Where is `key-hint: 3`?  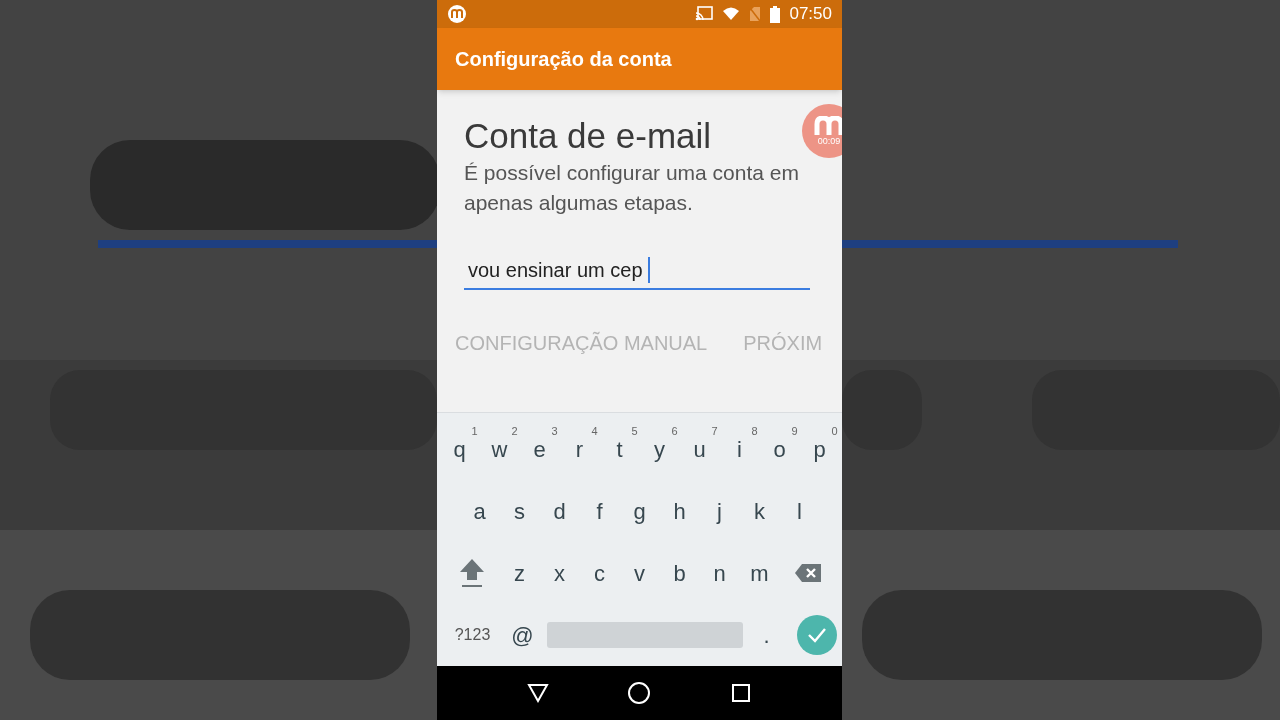 key-hint: 3 is located at coordinates (554, 431).